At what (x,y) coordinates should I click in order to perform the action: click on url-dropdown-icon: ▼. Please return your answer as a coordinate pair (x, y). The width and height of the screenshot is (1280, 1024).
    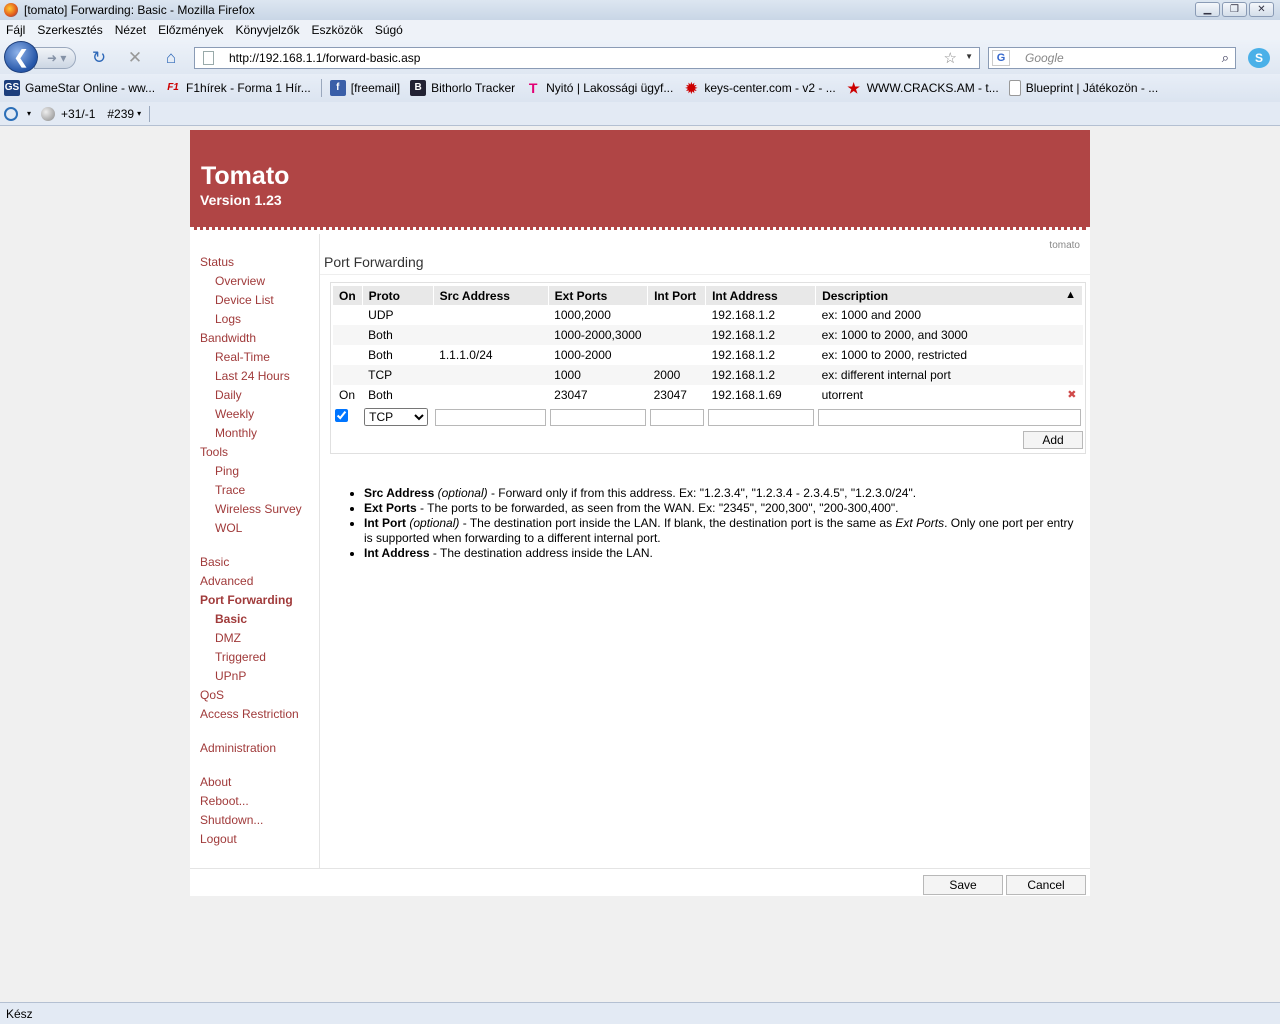
    Looking at the image, I should click on (969, 56).